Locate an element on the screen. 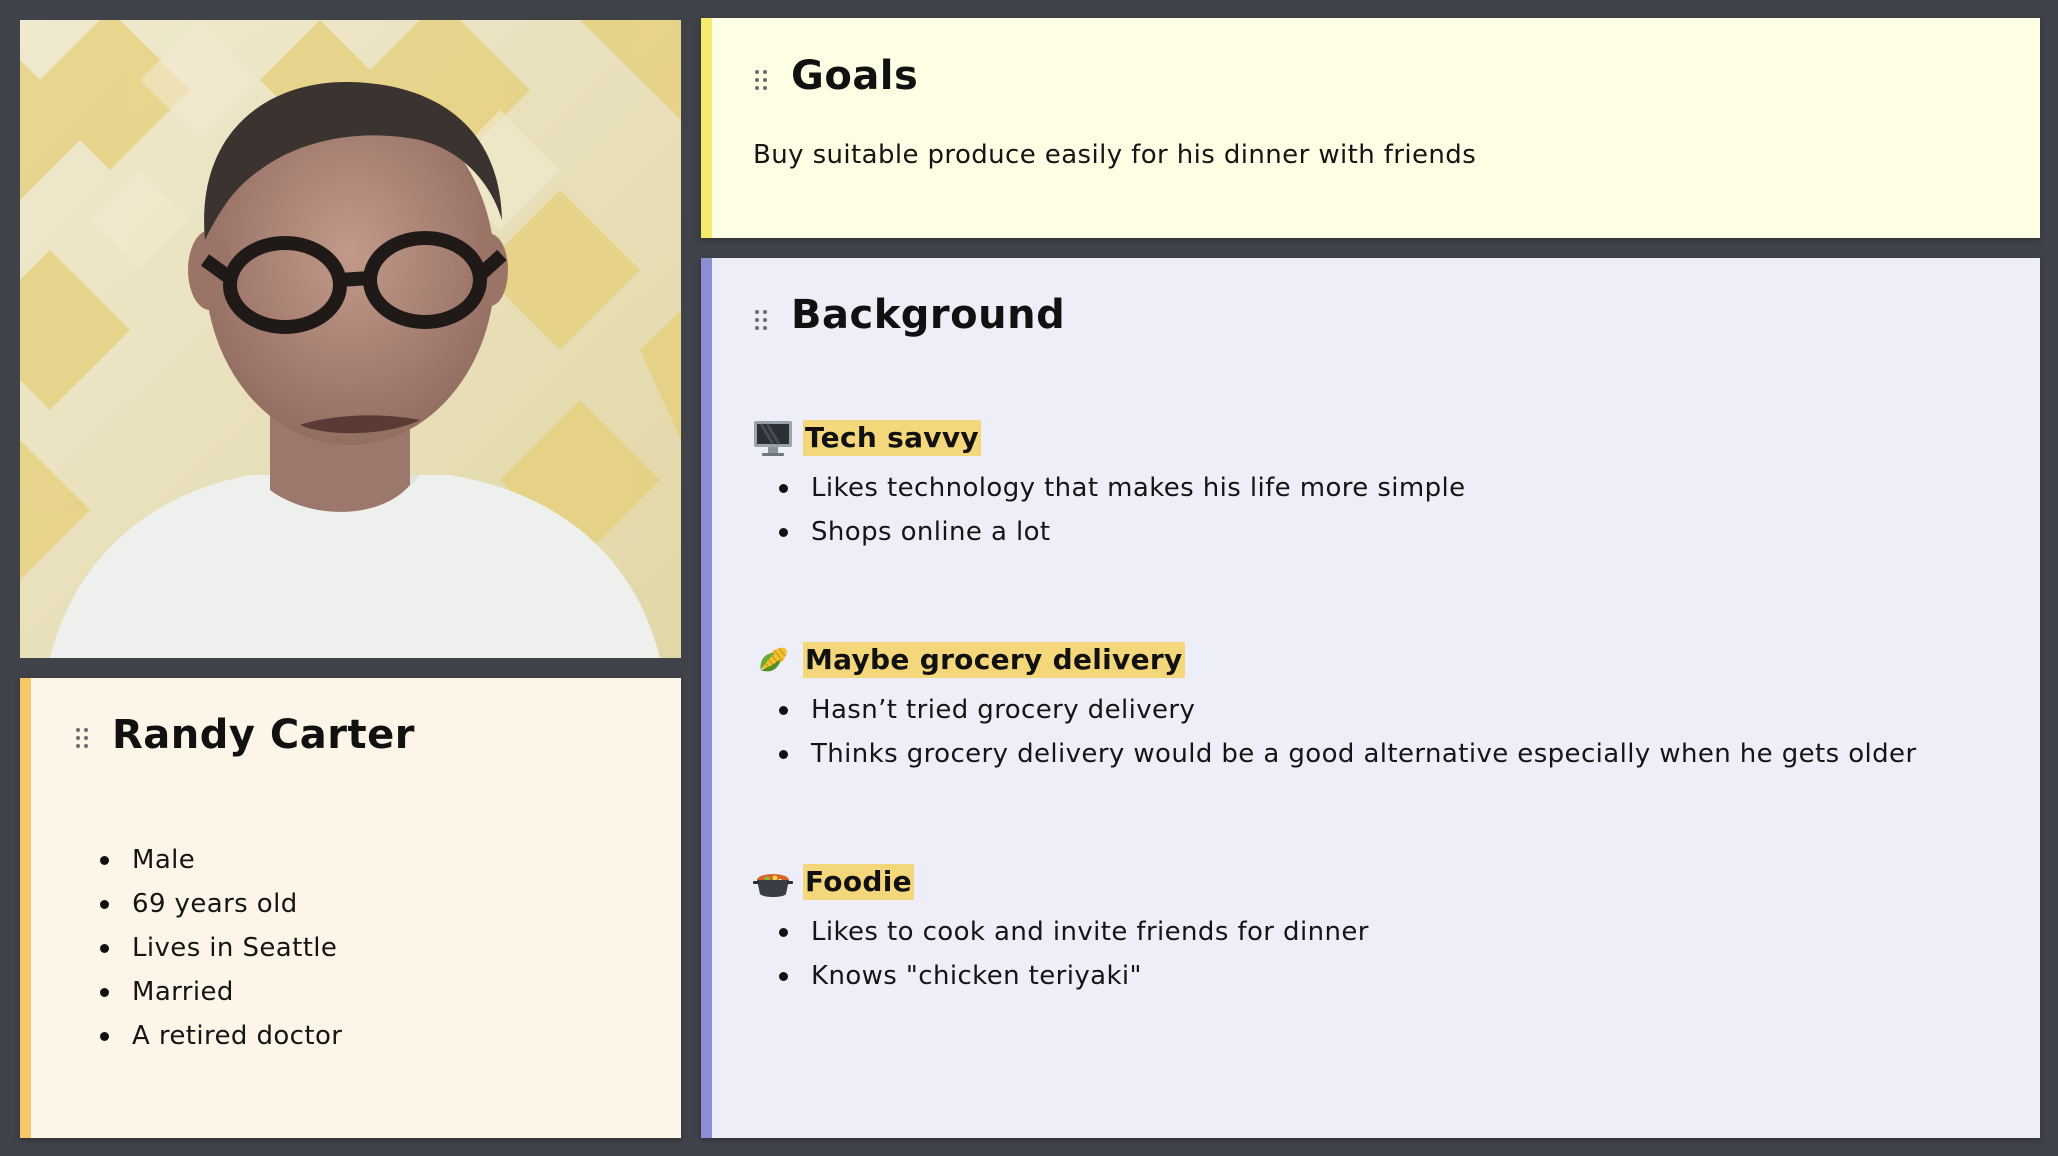 This screenshot has height=1156, width=2058. list-item: Male is located at coordinates (221, 860).